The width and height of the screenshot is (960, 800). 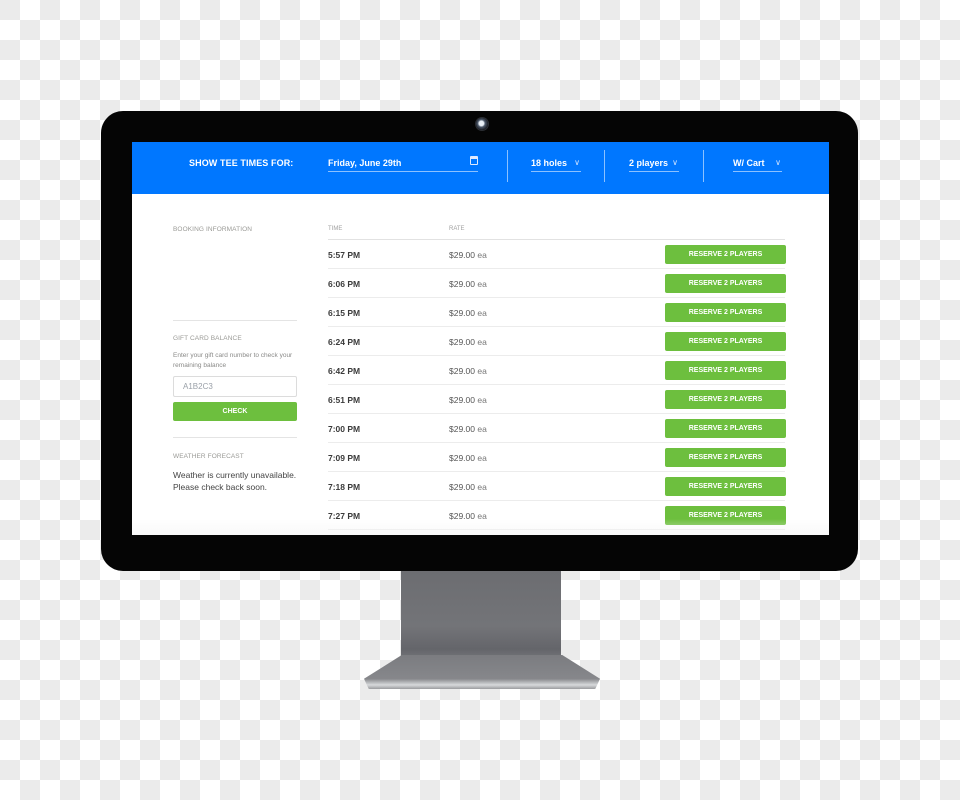 What do you see at coordinates (557, 399) in the screenshot?
I see `table-row: 6:51 PM $29.00 ea RESERVE 2 PLAYERS` at bounding box center [557, 399].